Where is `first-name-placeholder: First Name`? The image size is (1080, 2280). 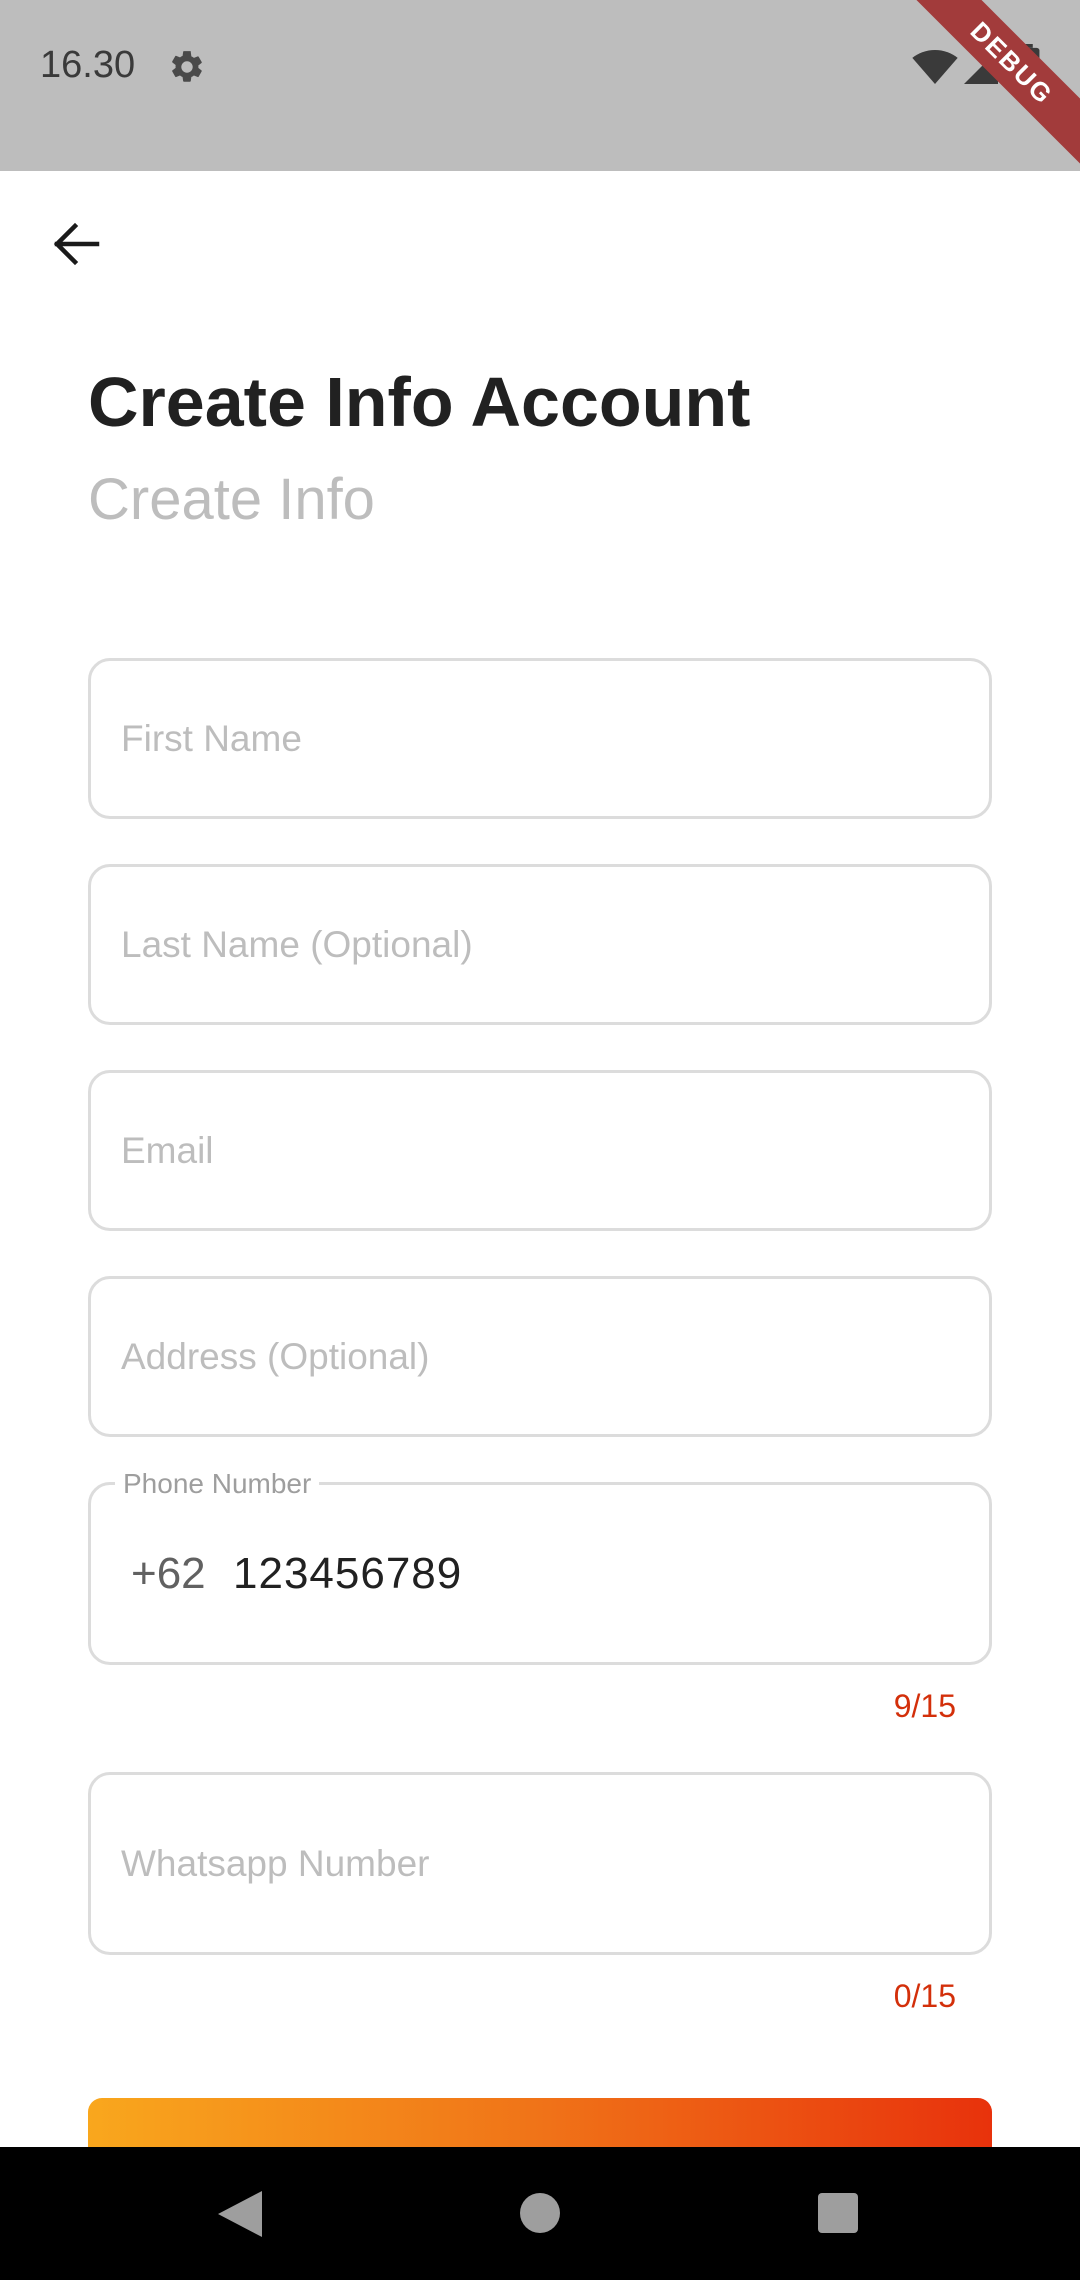 first-name-placeholder: First Name is located at coordinates (211, 738).